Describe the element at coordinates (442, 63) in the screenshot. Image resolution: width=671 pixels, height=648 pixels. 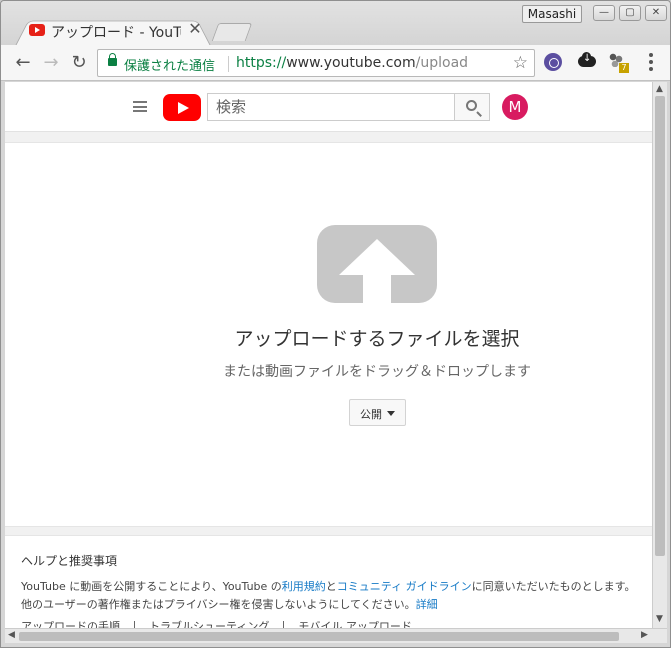
I see `url-path: /upload` at that location.